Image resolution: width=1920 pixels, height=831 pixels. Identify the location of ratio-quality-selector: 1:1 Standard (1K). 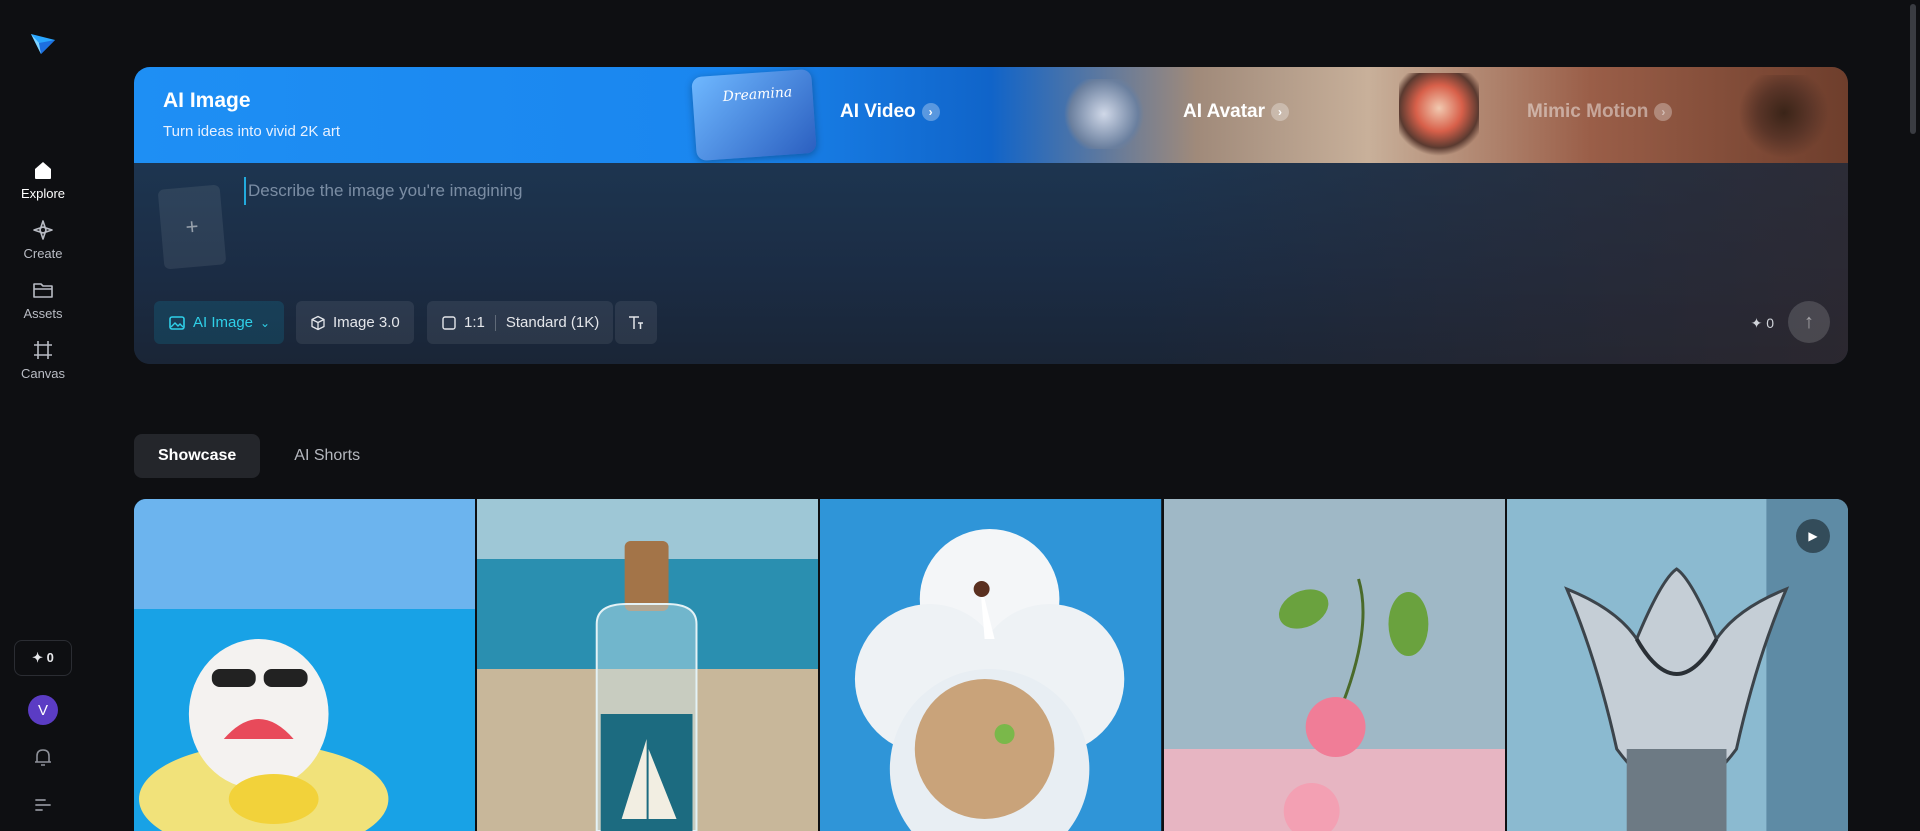
(520, 322).